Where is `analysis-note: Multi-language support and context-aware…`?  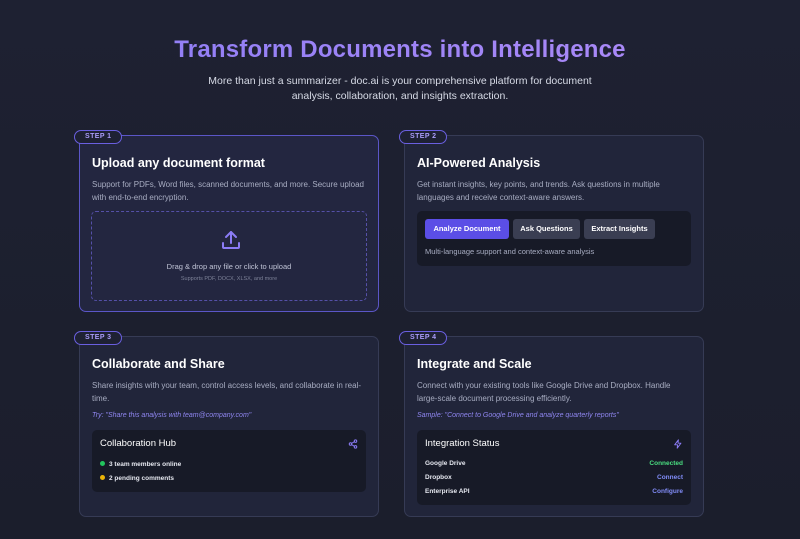 analysis-note: Multi-language support and context-aware… is located at coordinates (510, 251).